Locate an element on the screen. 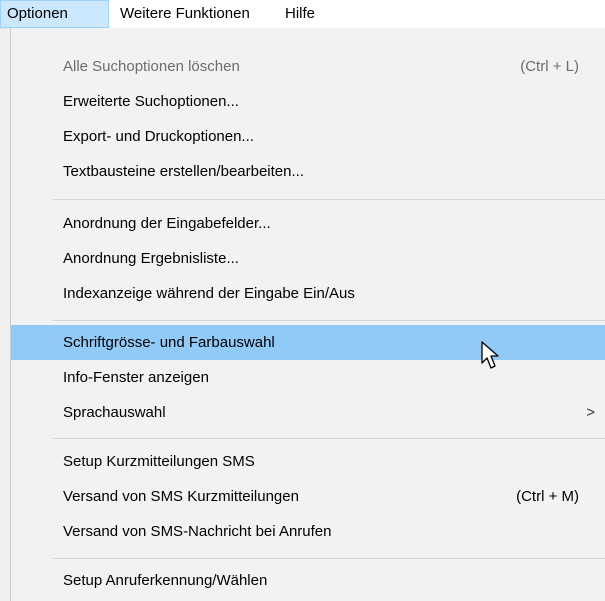 This screenshot has width=605, height=601. menu-item-send-sms-on-call: Versand von SMS-Nachricht bei Anrufen is located at coordinates (308, 531).